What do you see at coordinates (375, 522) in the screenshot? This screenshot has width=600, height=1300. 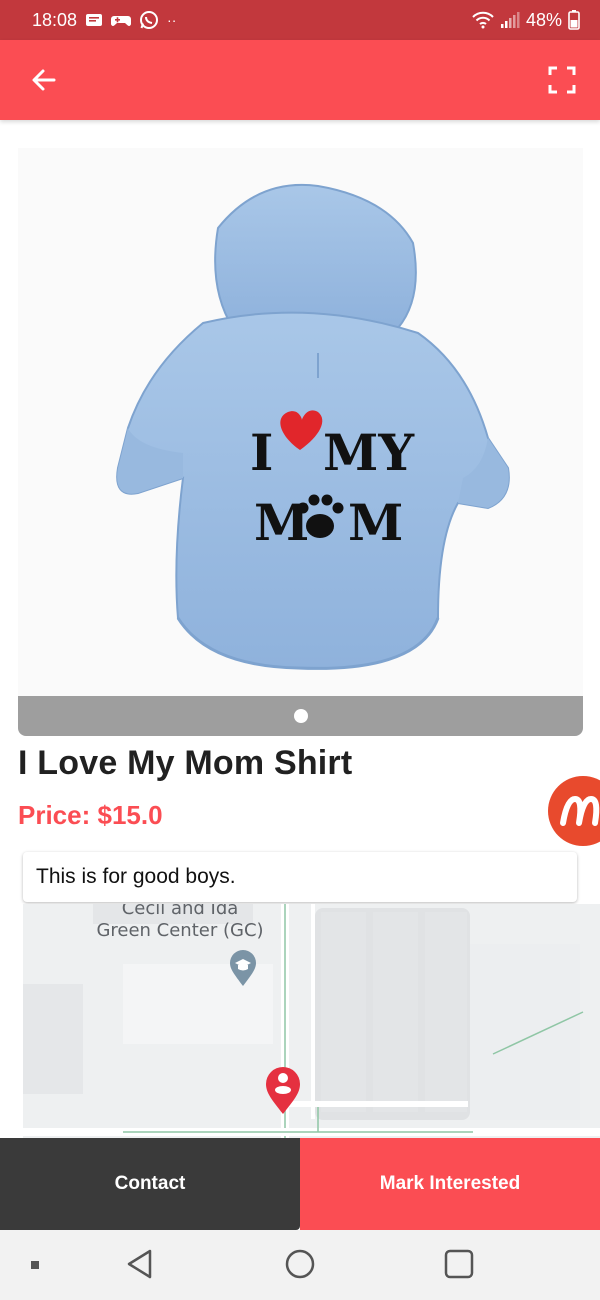 I see `shirt-print-line2b: M` at bounding box center [375, 522].